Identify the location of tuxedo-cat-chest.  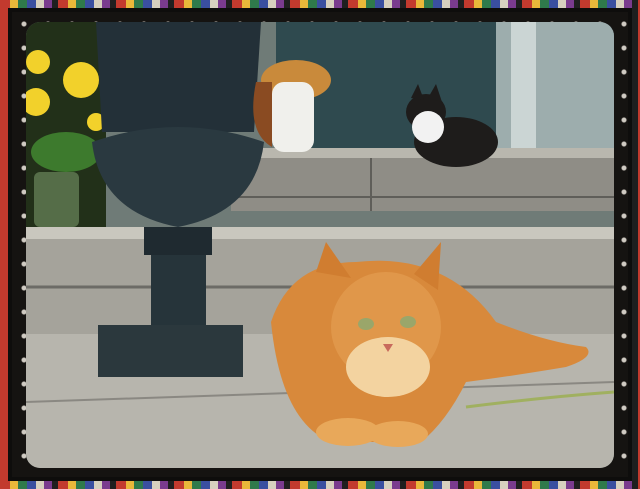
(428, 127).